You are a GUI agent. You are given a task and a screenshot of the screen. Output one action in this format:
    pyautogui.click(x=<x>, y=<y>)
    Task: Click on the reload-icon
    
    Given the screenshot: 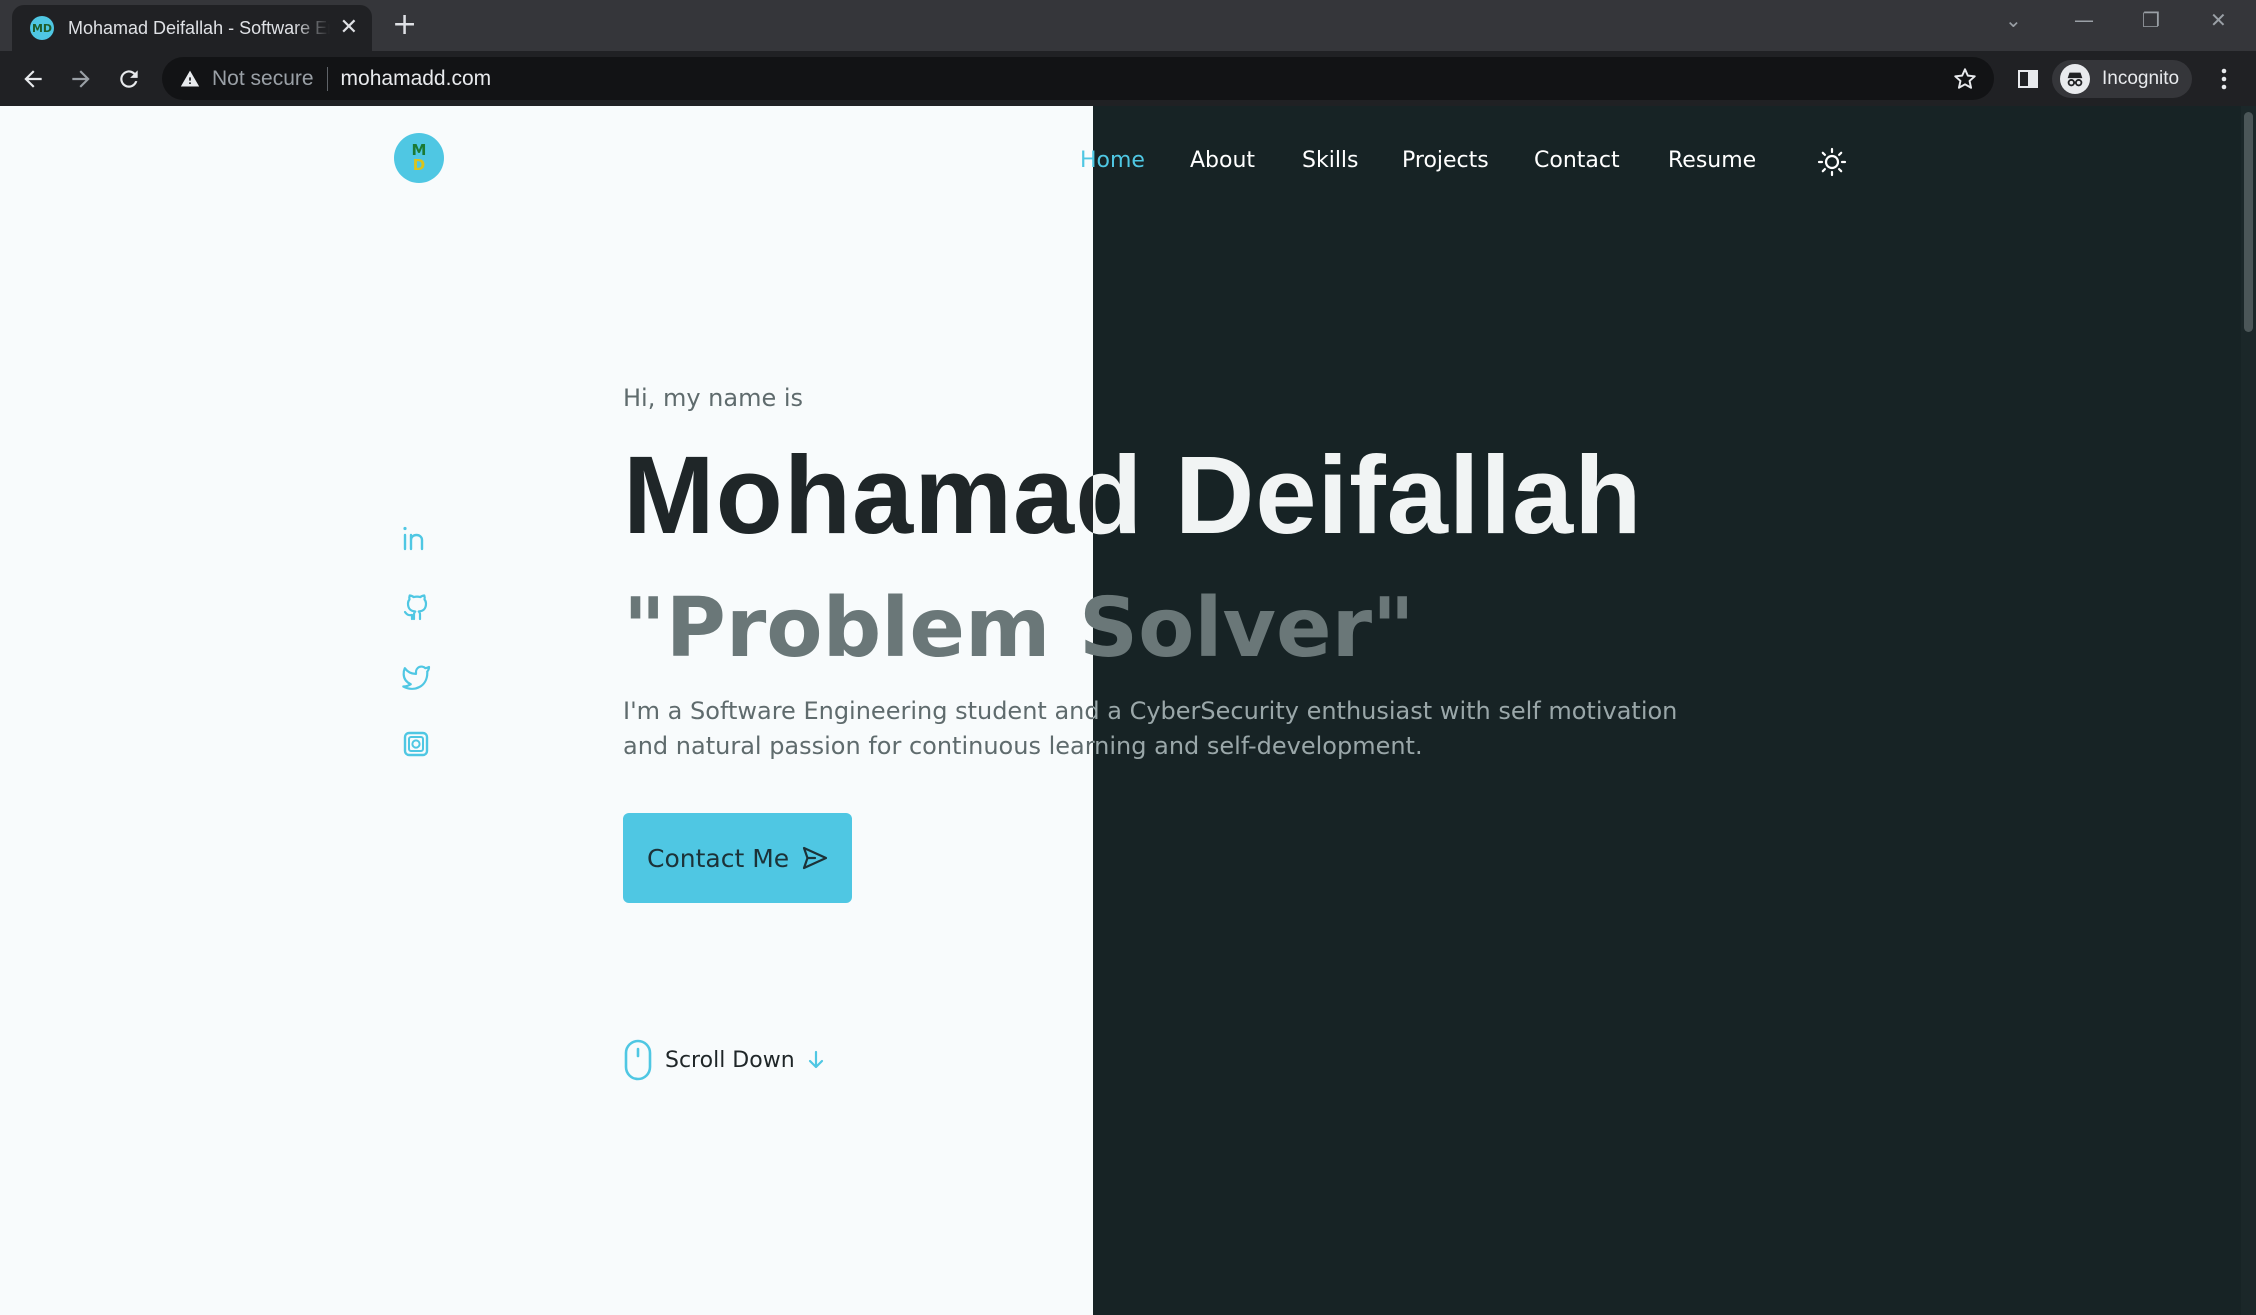 What is the action you would take?
    pyautogui.click(x=129, y=79)
    